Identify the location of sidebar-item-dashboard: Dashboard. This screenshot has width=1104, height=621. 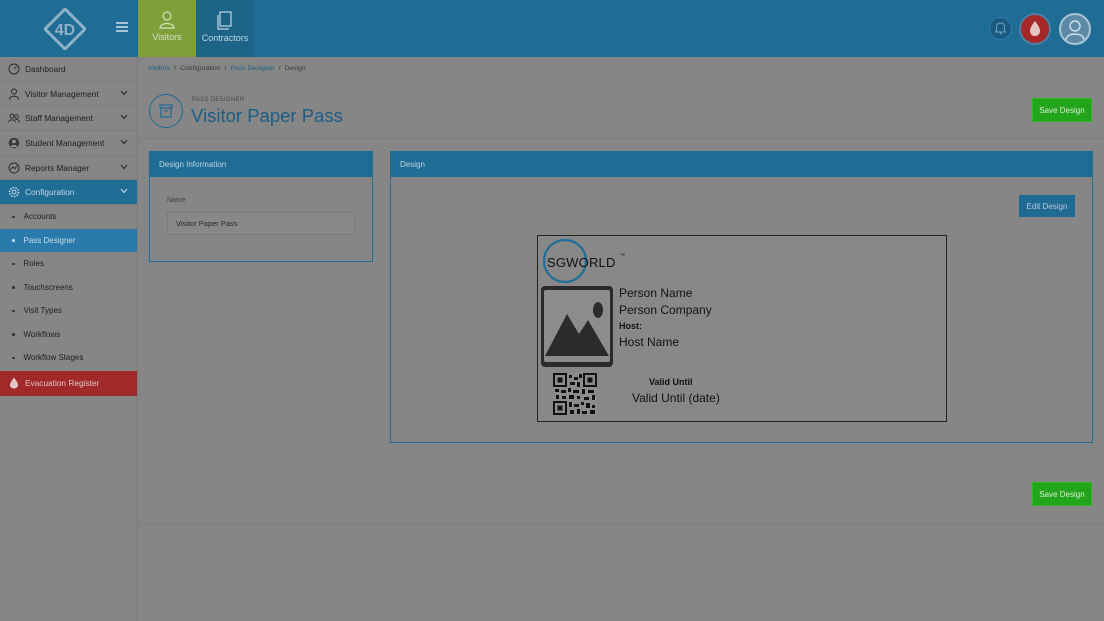
(68, 69).